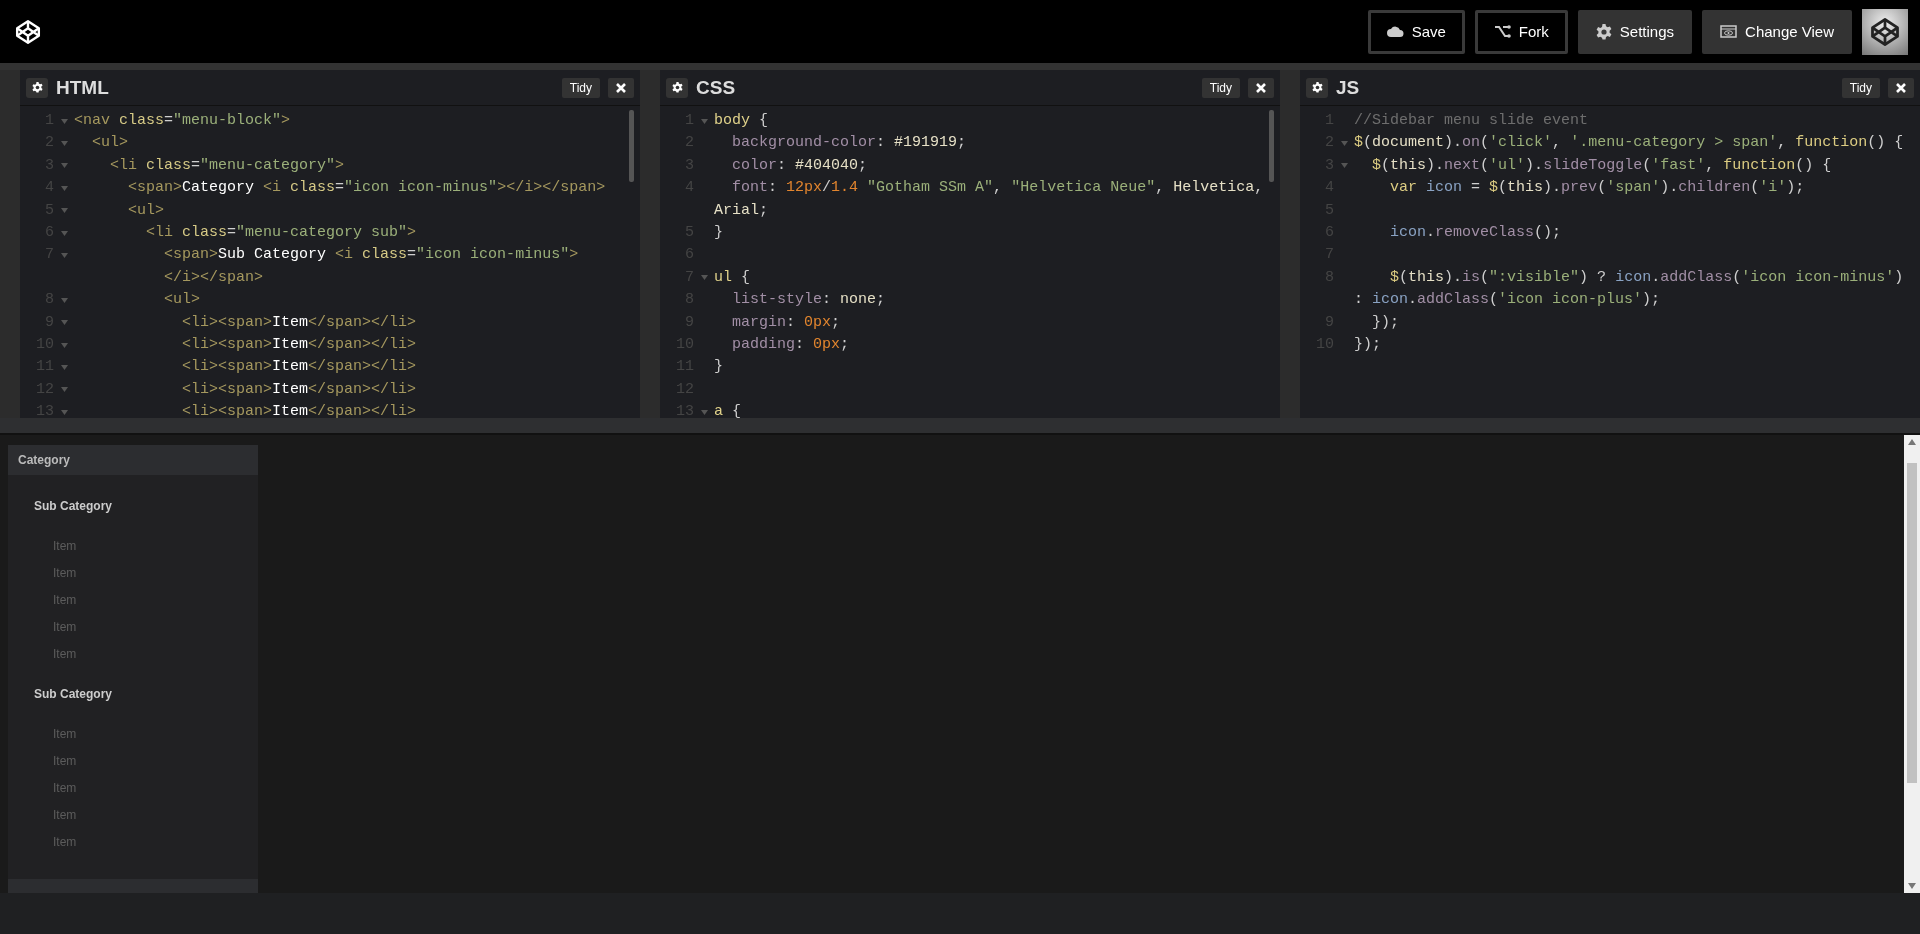 Image resolution: width=1920 pixels, height=934 pixels. What do you see at coordinates (83, 87) in the screenshot?
I see `editor-title: HTML` at bounding box center [83, 87].